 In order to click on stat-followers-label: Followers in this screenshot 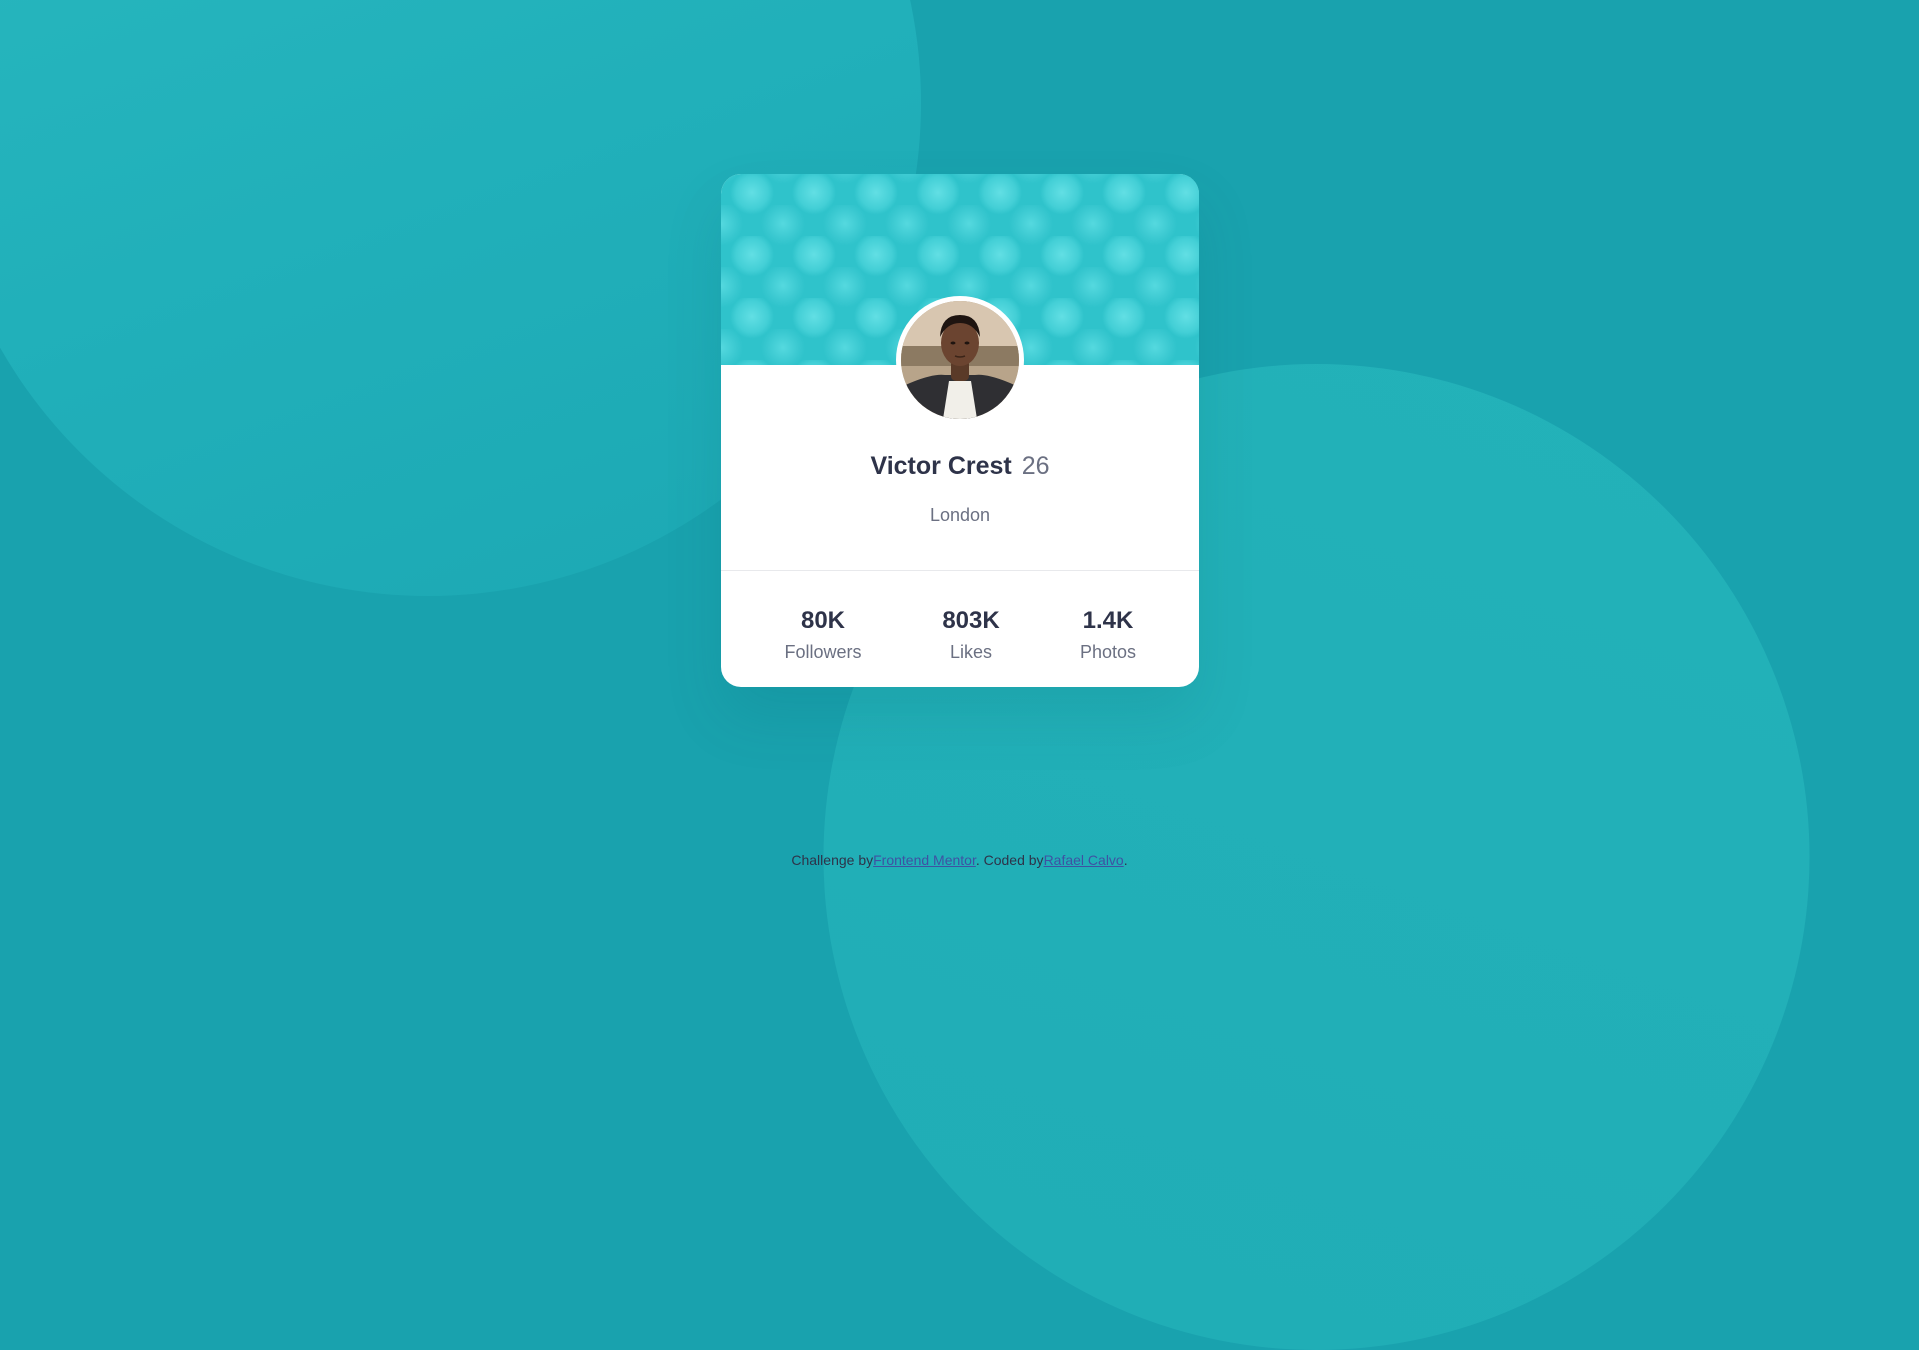, I will do `click(823, 652)`.